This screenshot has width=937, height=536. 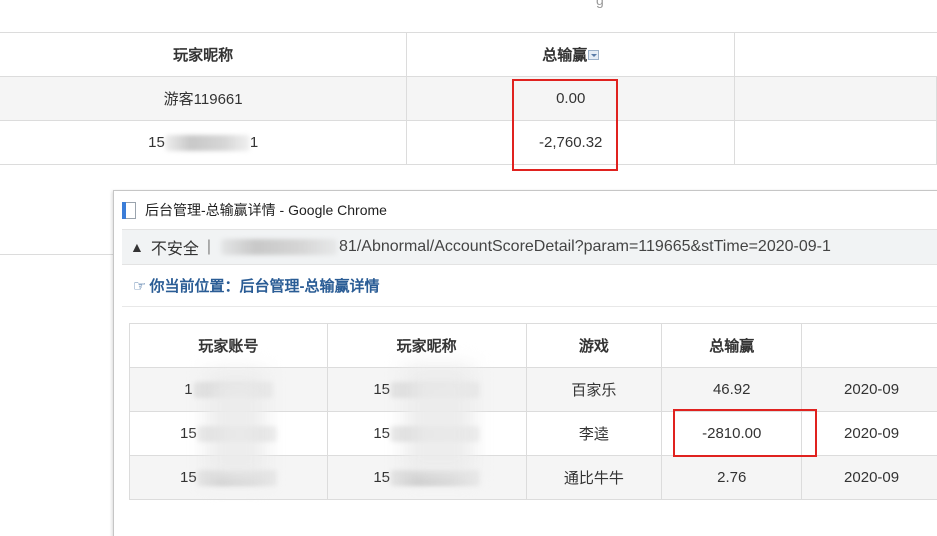 I want to click on header-date, so click(x=869, y=345).